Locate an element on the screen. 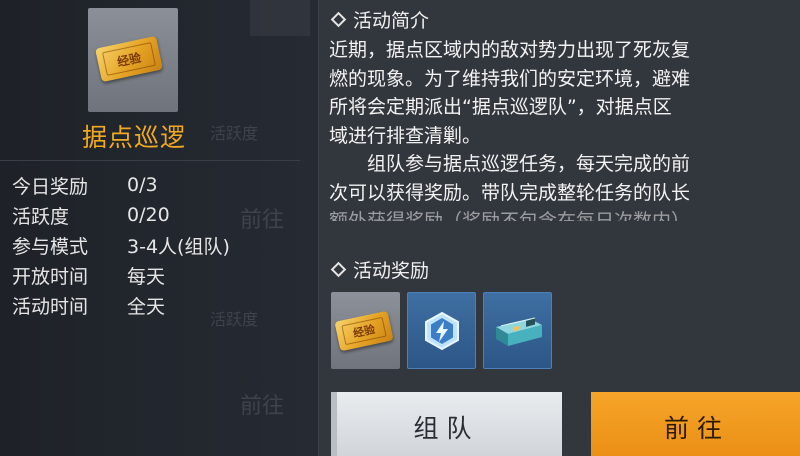 This screenshot has height=456, width=800. intro-line: 近期，据点区域内的敌对势力出现了死灰复 is located at coordinates (510, 50).